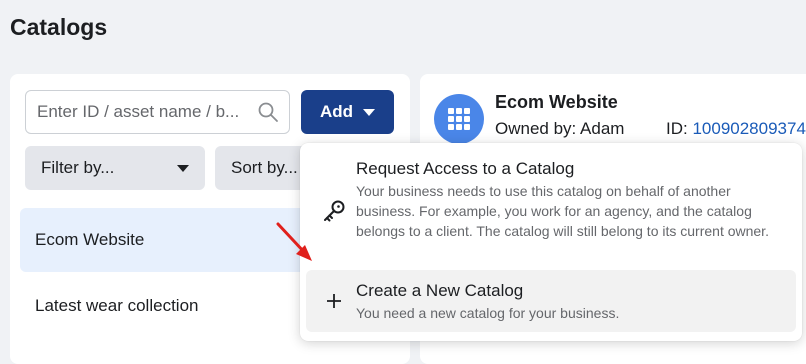 This screenshot has height=364, width=806. I want to click on catalog-grid-icon, so click(459, 119).